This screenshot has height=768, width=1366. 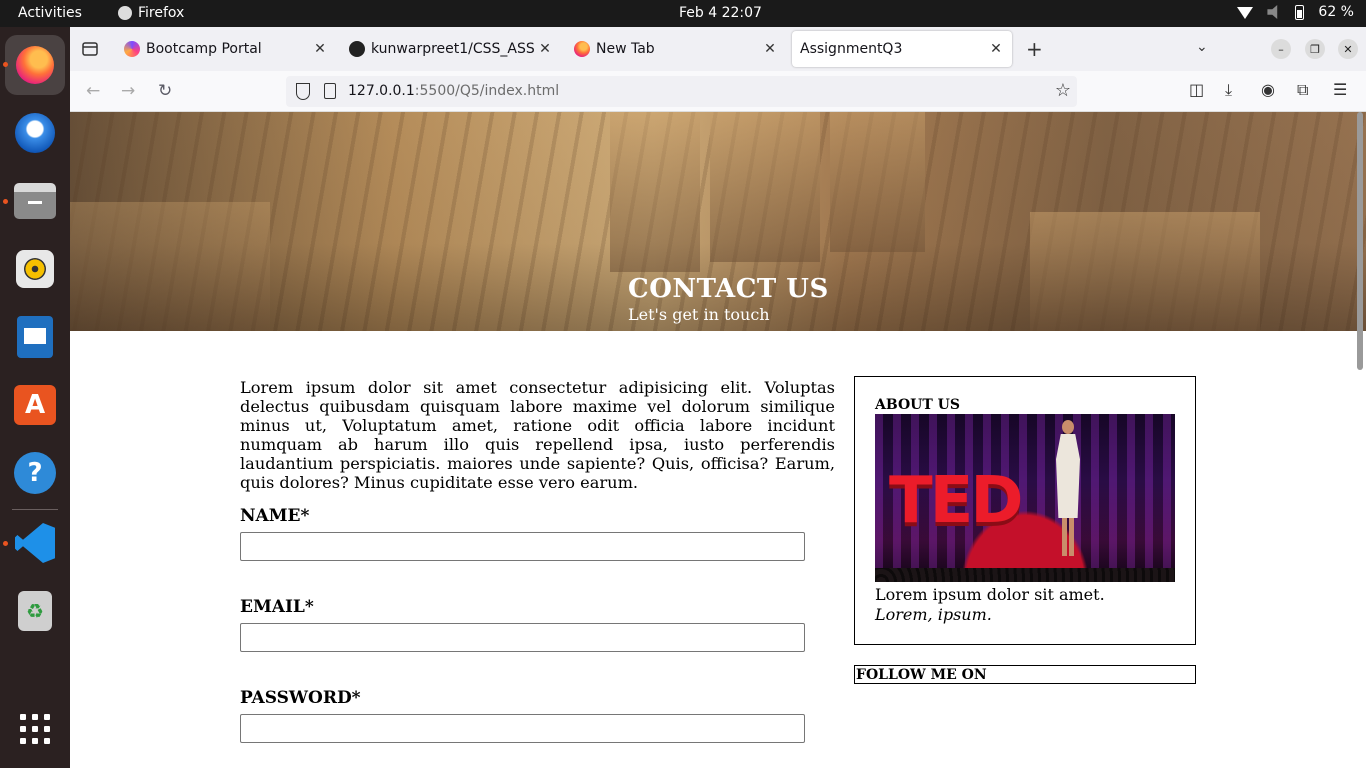 I want to click on vscode-icon, so click(x=35, y=543).